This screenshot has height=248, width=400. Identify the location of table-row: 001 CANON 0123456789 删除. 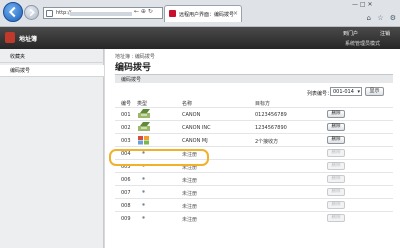
(254, 113).